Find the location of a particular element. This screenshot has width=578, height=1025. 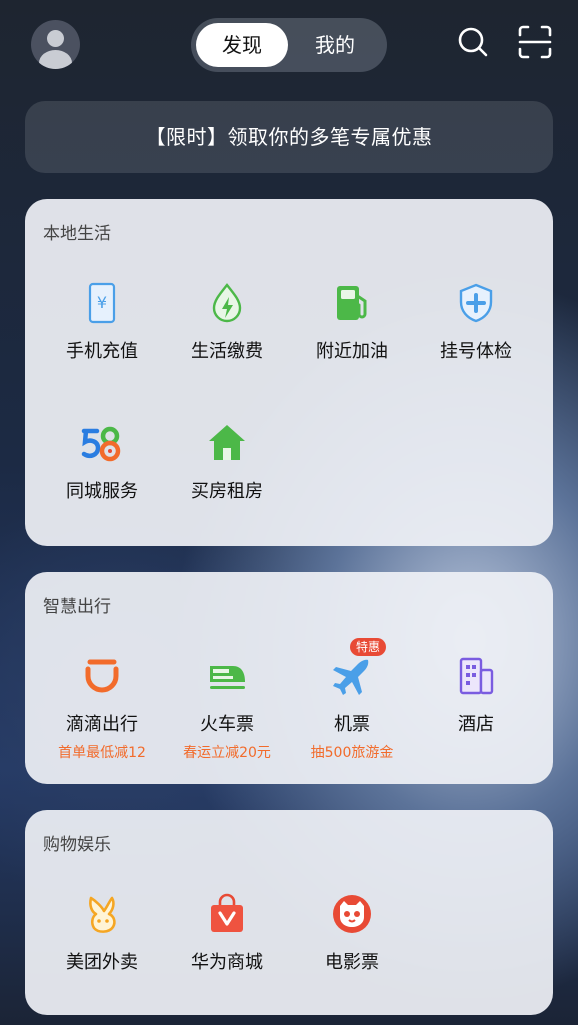

medical-shield-icon is located at coordinates (476, 303).